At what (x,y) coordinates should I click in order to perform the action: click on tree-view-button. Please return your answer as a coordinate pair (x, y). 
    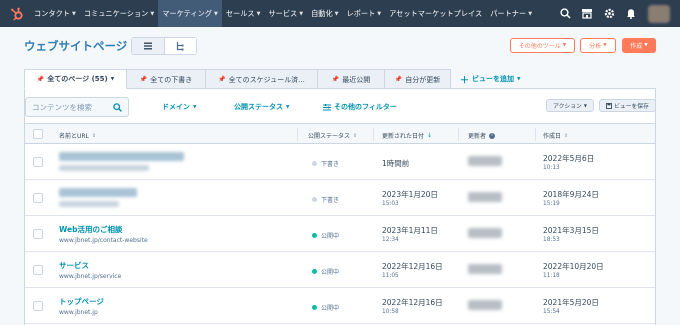
    Looking at the image, I should click on (180, 46).